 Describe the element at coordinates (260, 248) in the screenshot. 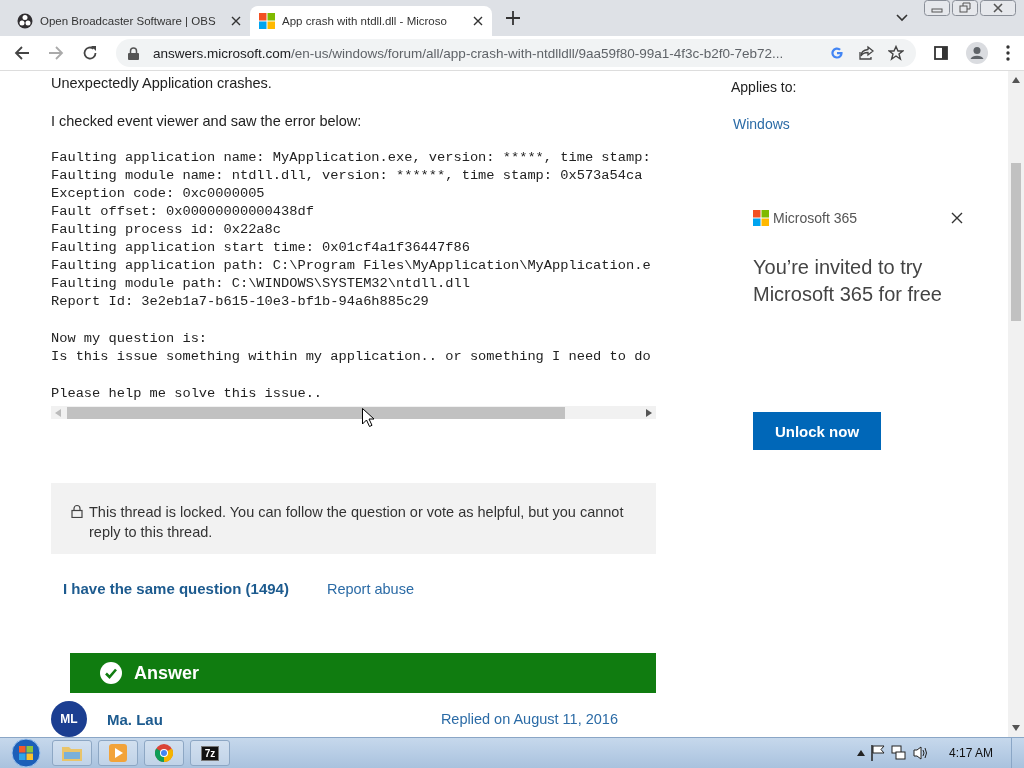

I see `code-line: Faulting application start time: 0x01cf4a1f36447f86` at that location.